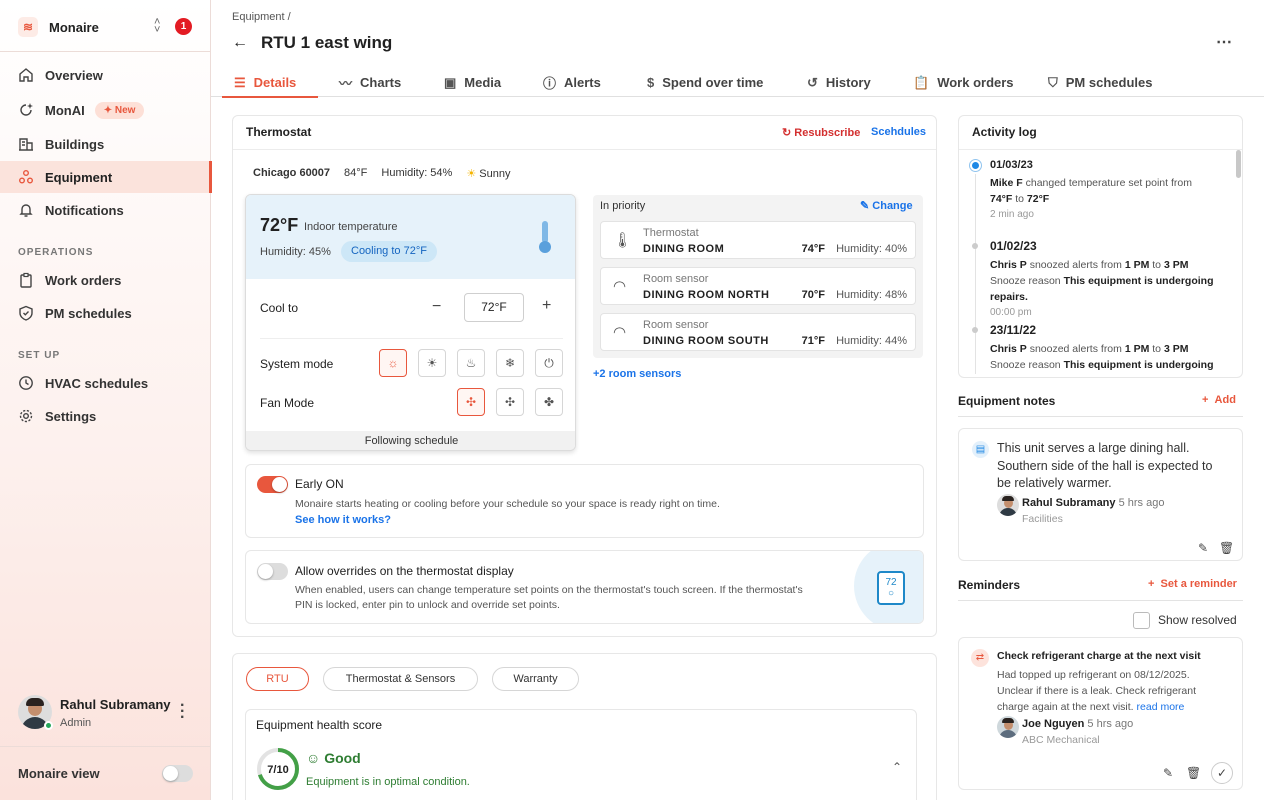 The image size is (1264, 800). What do you see at coordinates (510, 402) in the screenshot?
I see `fan-on-button: ✣` at bounding box center [510, 402].